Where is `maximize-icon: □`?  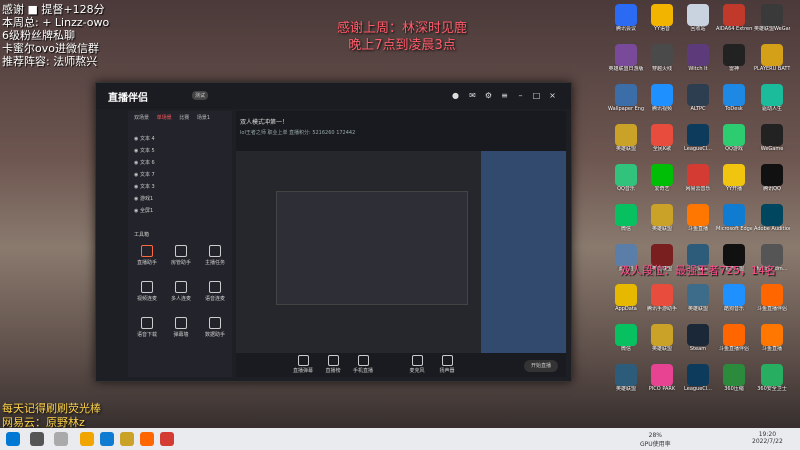 maximize-icon: □ is located at coordinates (536, 95).